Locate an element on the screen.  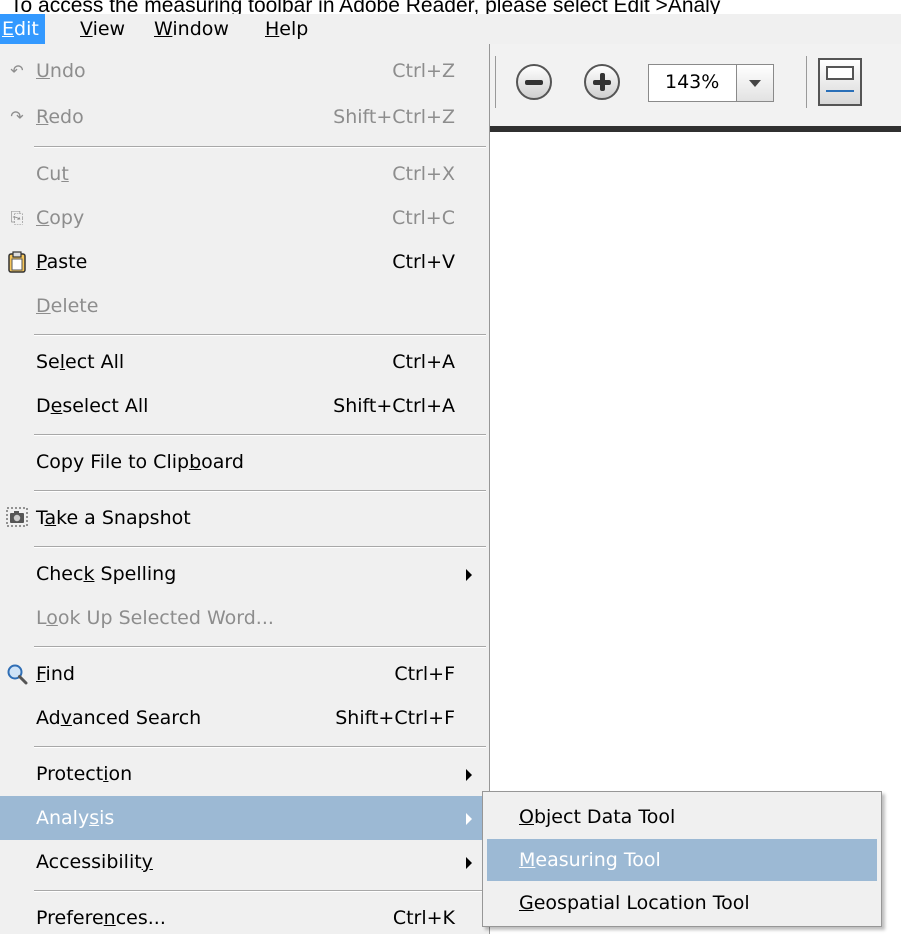
fit-width-button is located at coordinates (840, 82).